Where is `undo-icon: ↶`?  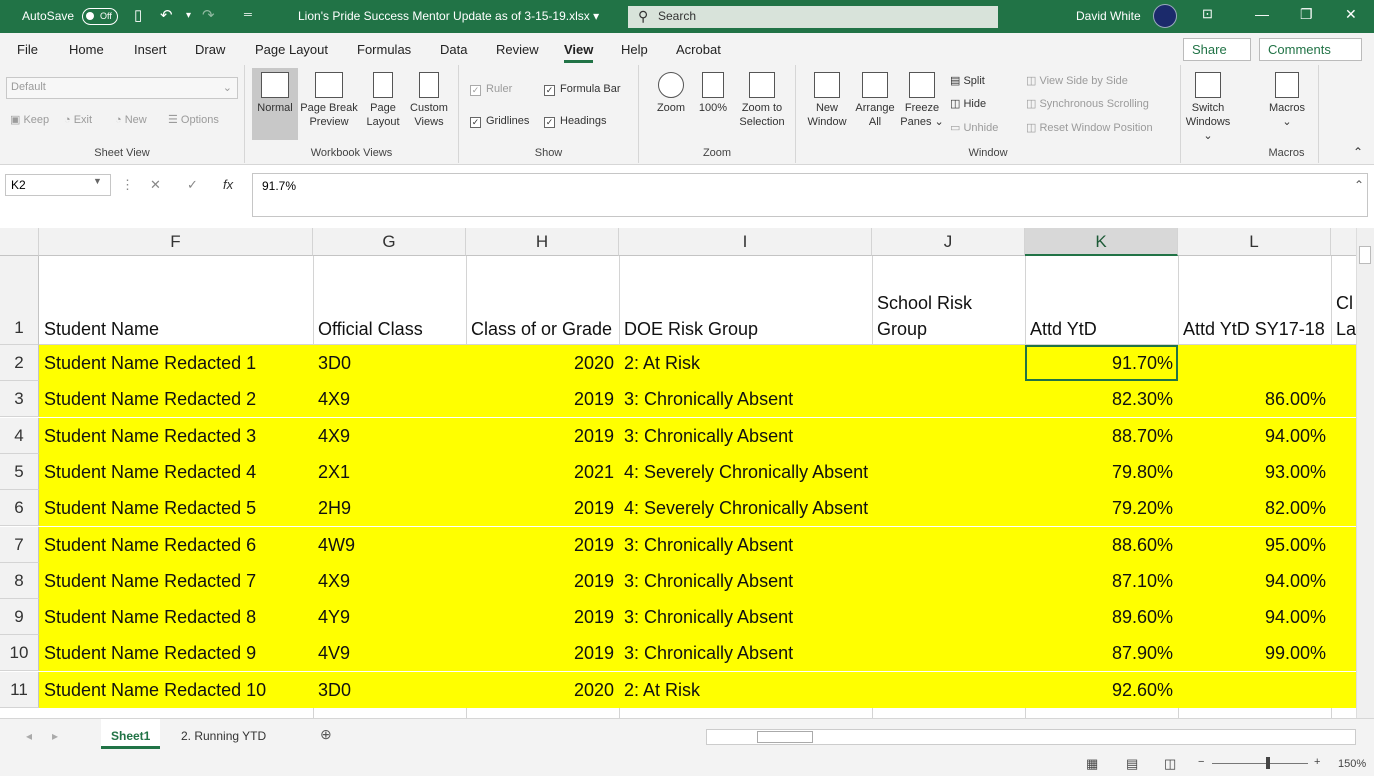
undo-icon: ↶ is located at coordinates (166, 15).